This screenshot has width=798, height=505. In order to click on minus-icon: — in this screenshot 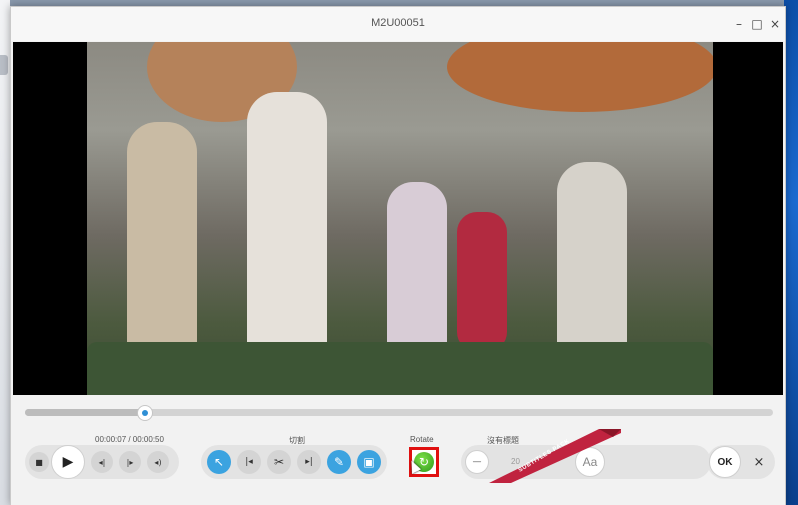, I will do `click(477, 462)`.